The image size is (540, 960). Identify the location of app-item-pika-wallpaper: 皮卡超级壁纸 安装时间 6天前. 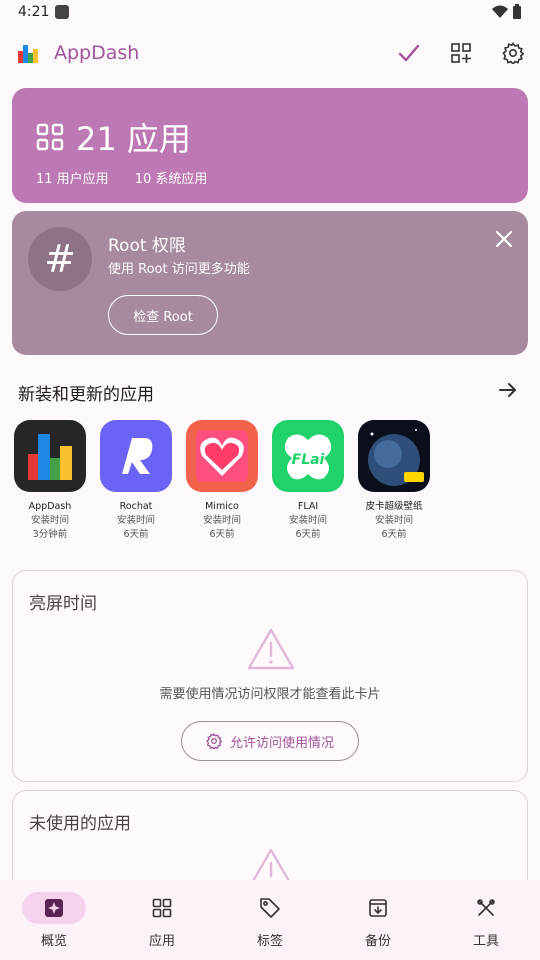
(394, 481).